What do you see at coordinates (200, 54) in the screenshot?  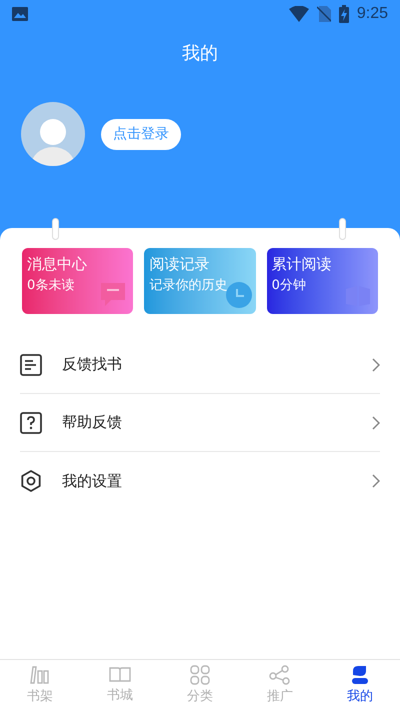 I see `page-title: 我的` at bounding box center [200, 54].